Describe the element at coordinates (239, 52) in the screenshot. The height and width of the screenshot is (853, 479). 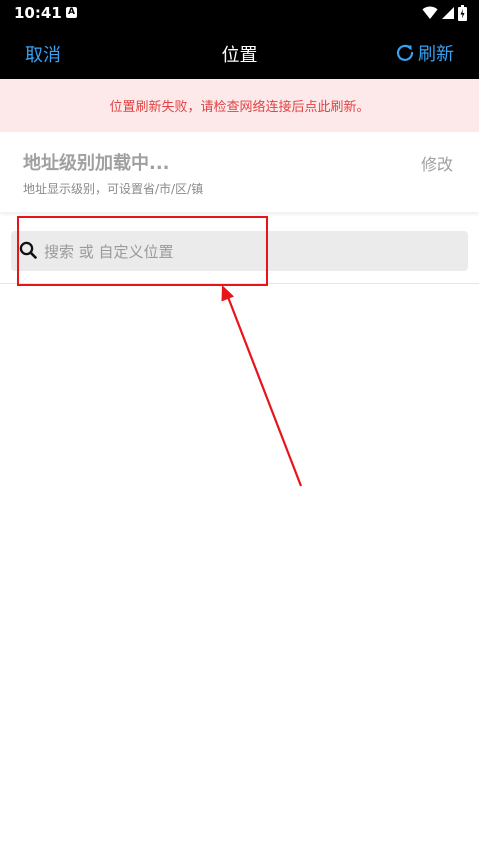
I see `nav-bar: 取消 位置 刷新` at that location.